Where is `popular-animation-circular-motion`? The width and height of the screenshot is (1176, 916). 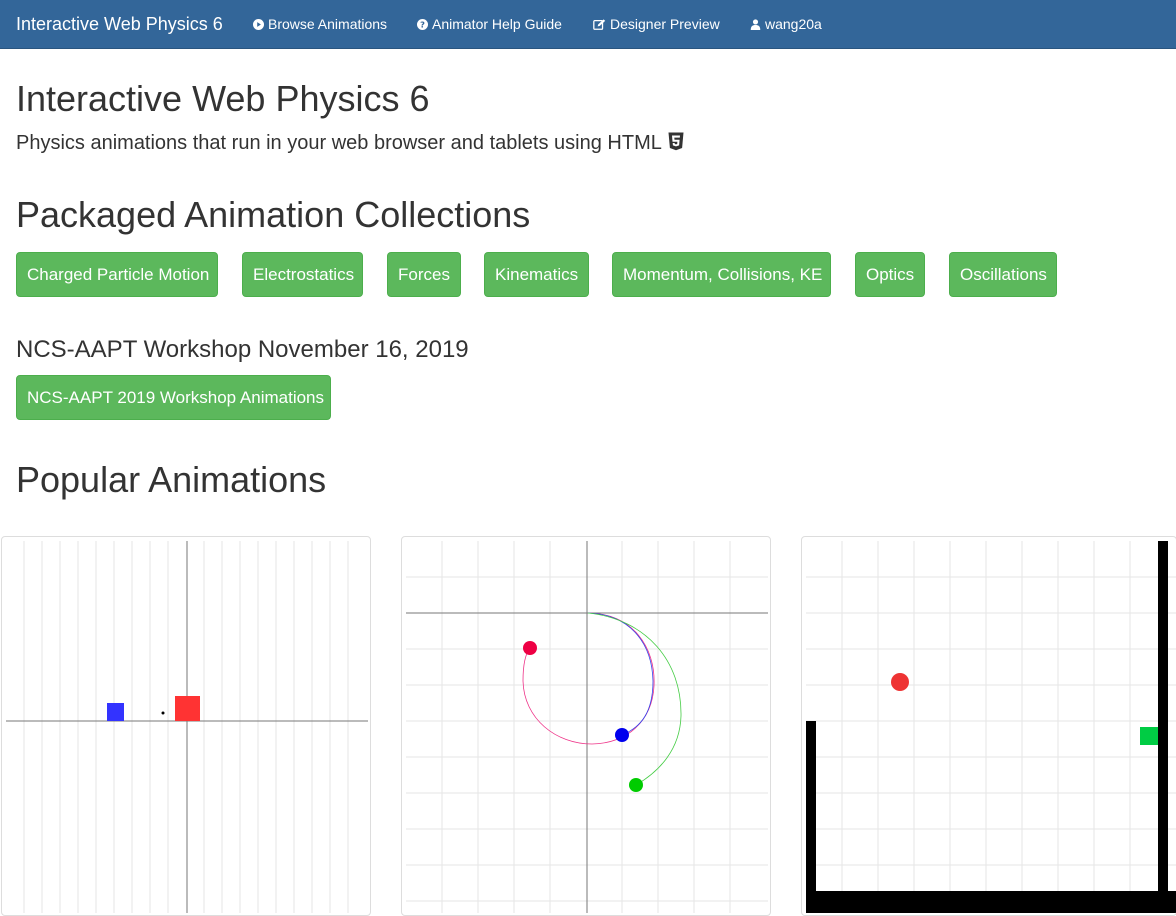
popular-animation-circular-motion is located at coordinates (586, 726).